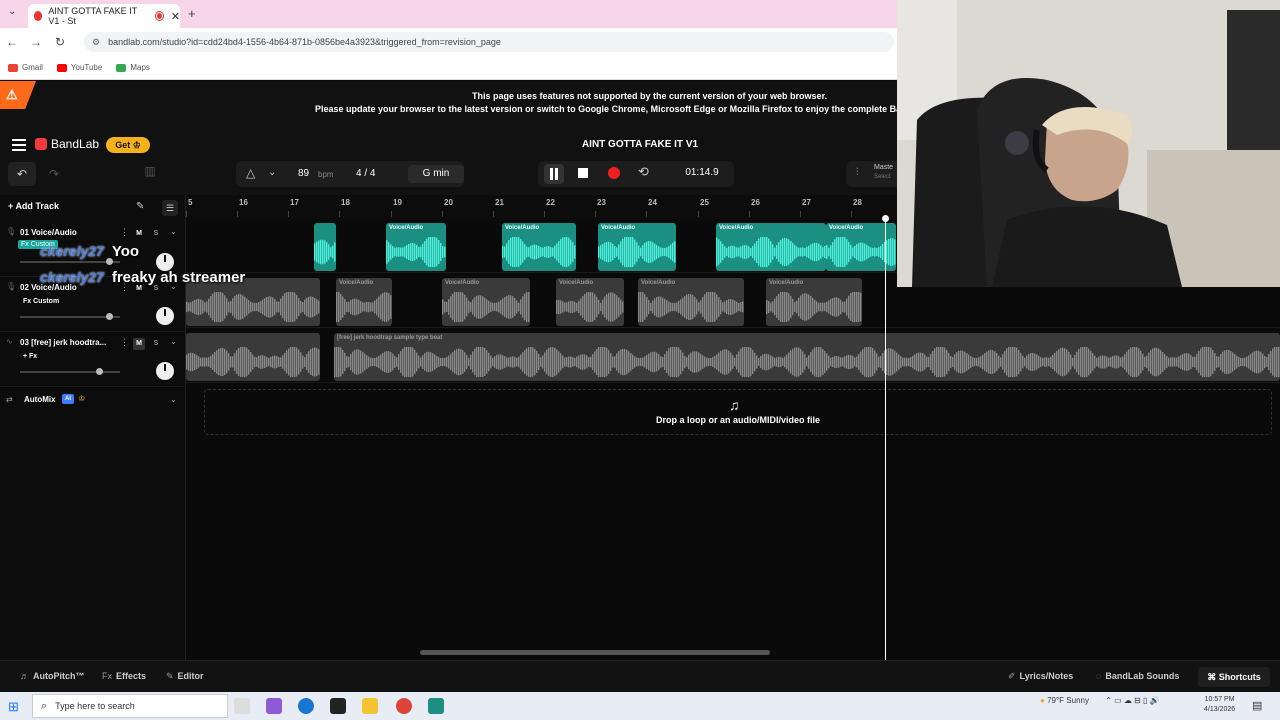 The height and width of the screenshot is (720, 1280). I want to click on bandlab-sounds-button: ◌ BandLab Sounds, so click(1137, 676).